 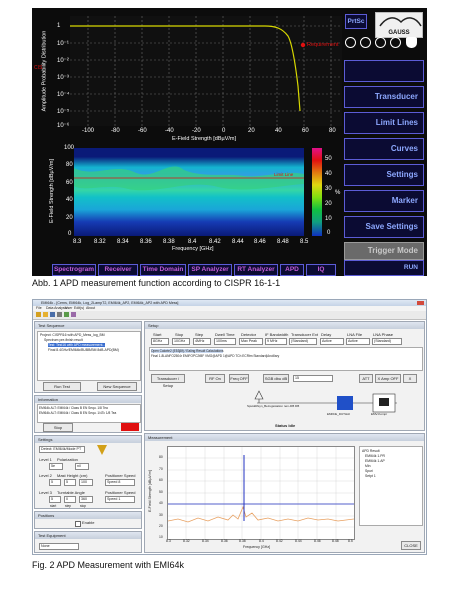 What do you see at coordinates (358, 341) in the screenshot?
I see `lna-file-field: Active` at bounding box center [358, 341].